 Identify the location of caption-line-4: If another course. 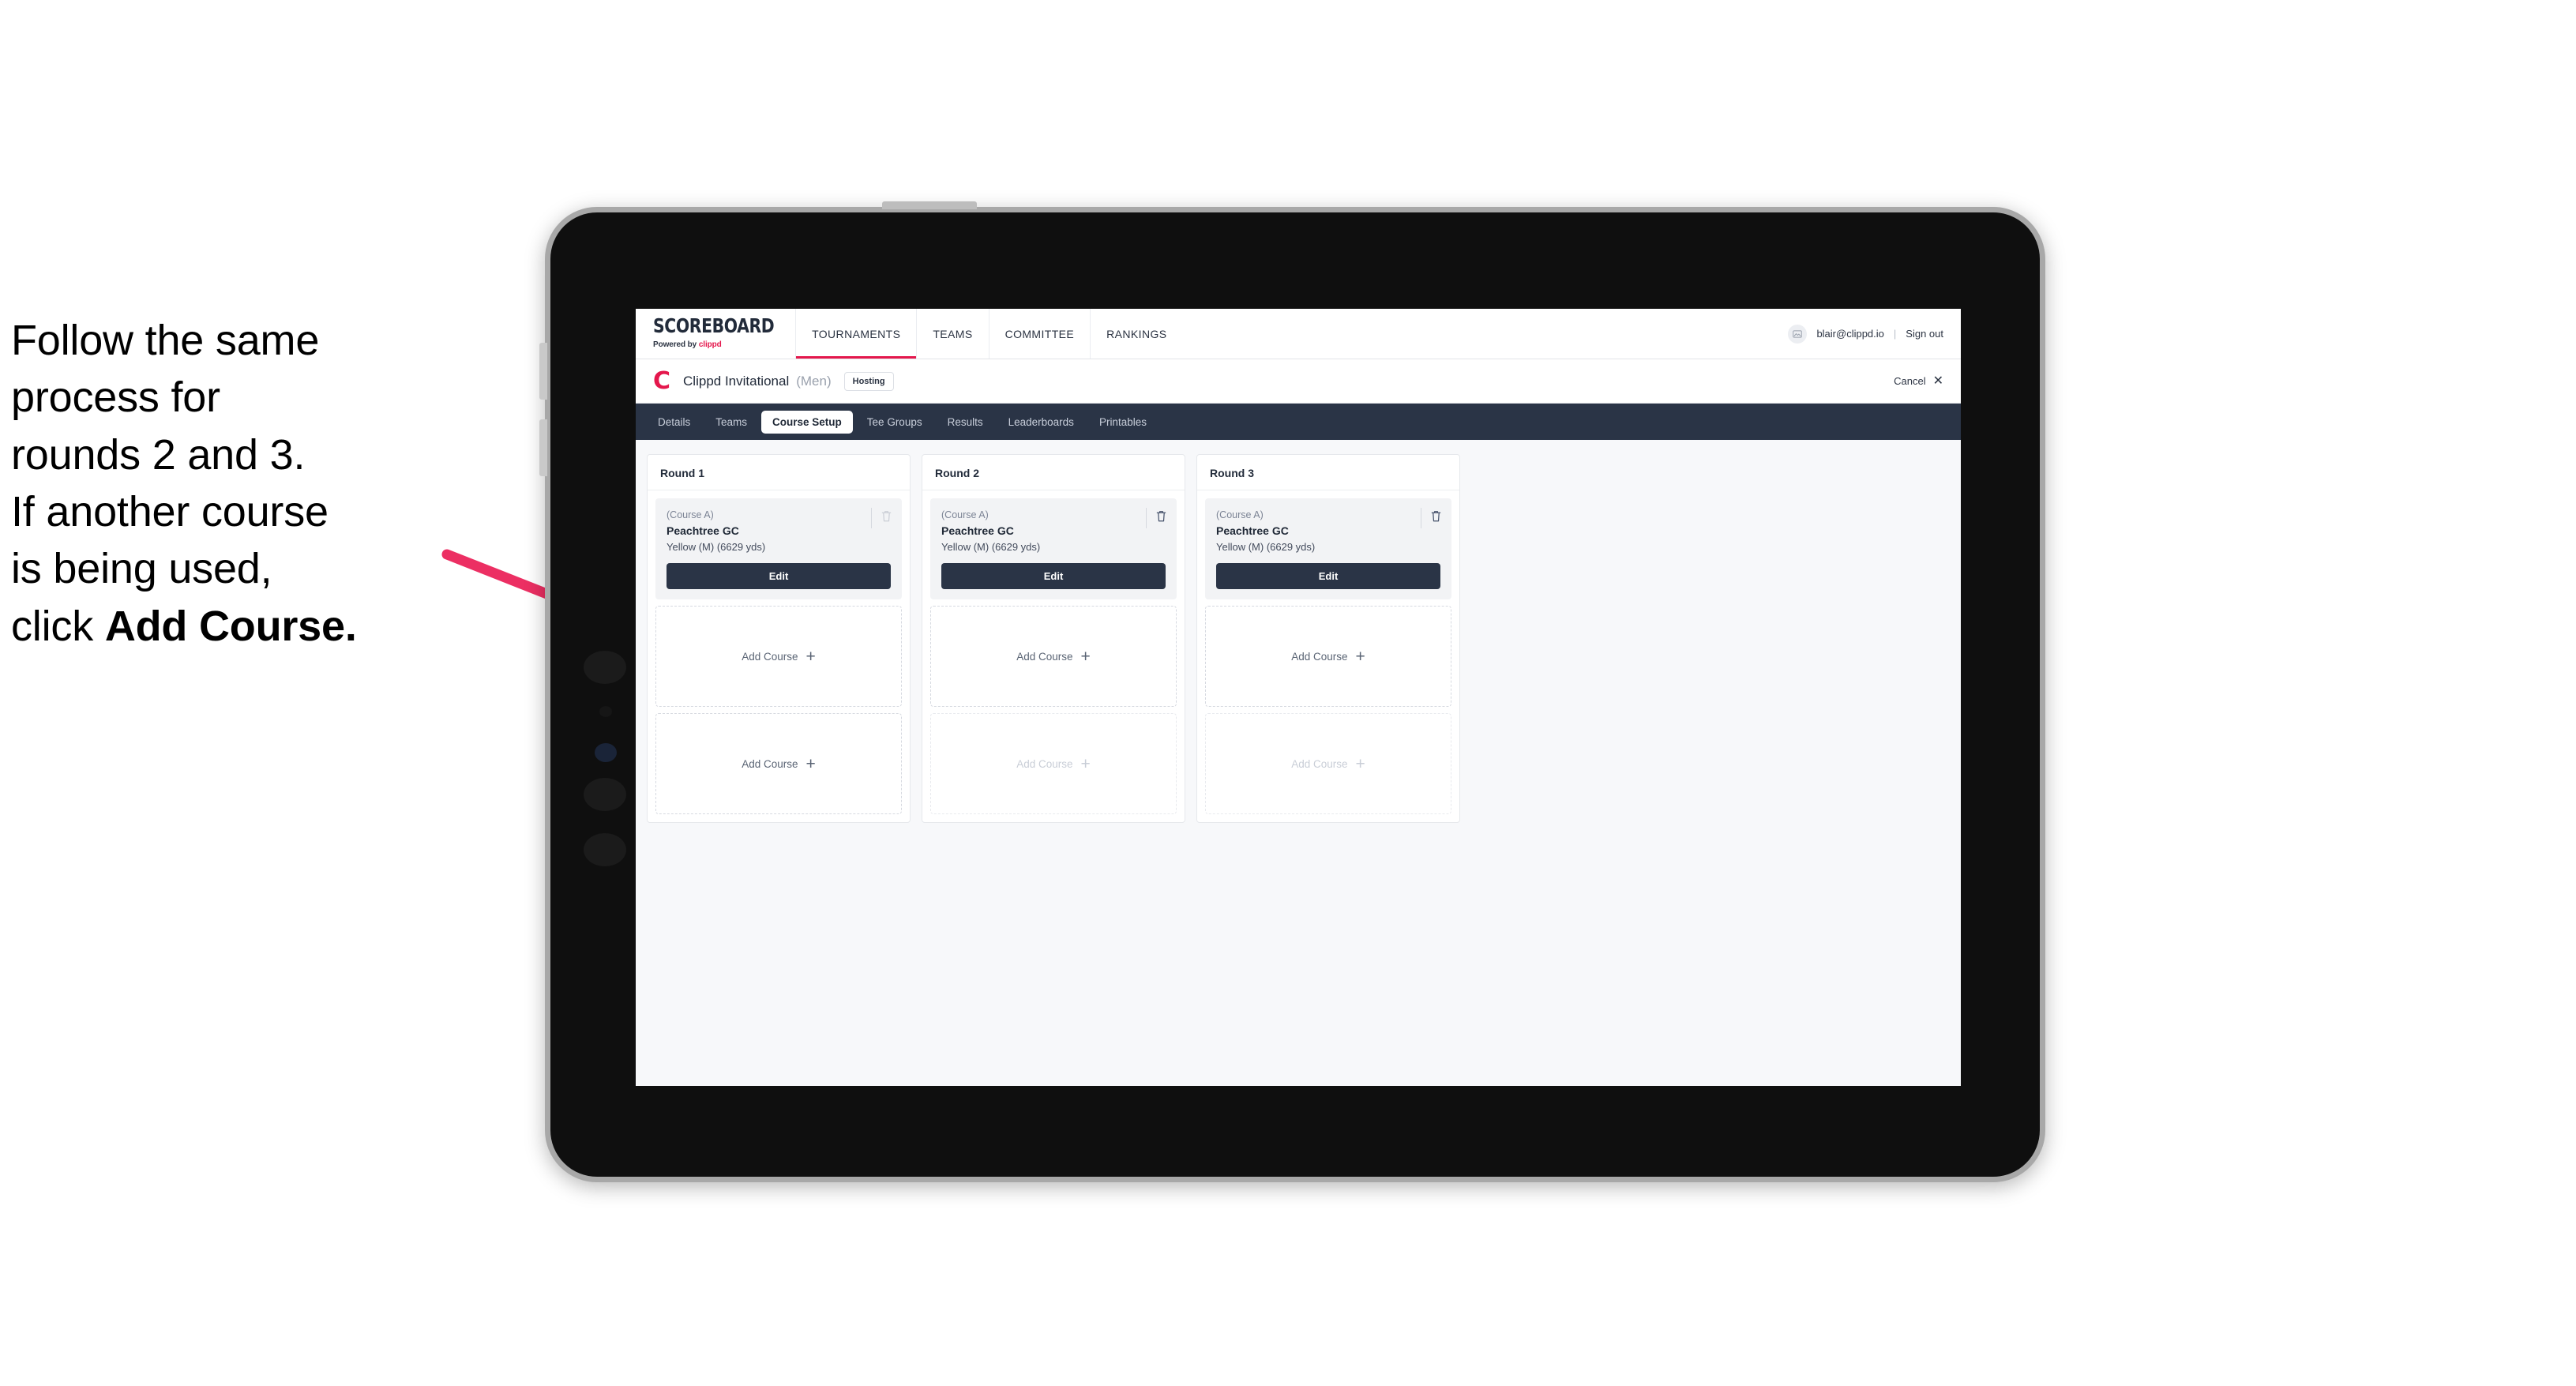
(170, 512).